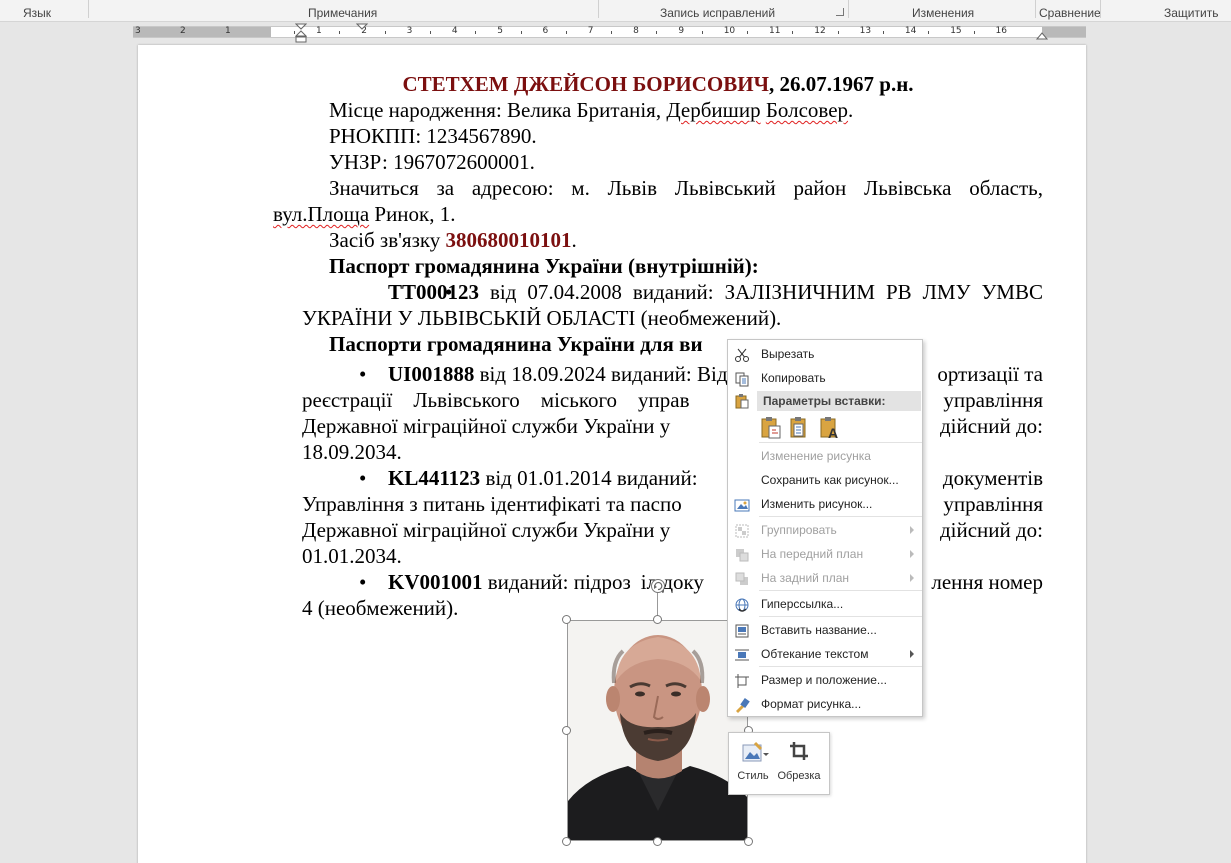 The image size is (1231, 863). I want to click on menu-item-copy: Копировать, so click(825, 378).